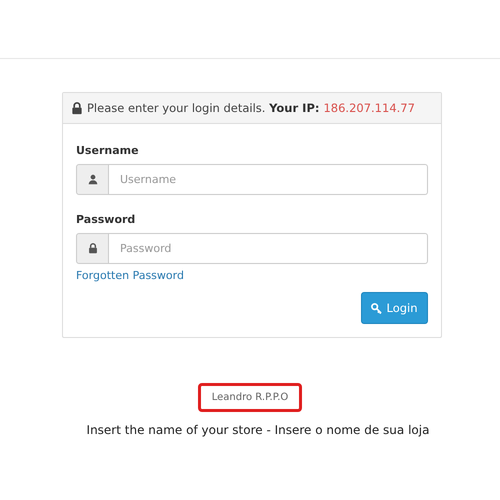  What do you see at coordinates (376, 308) in the screenshot?
I see `key-icon` at bounding box center [376, 308].